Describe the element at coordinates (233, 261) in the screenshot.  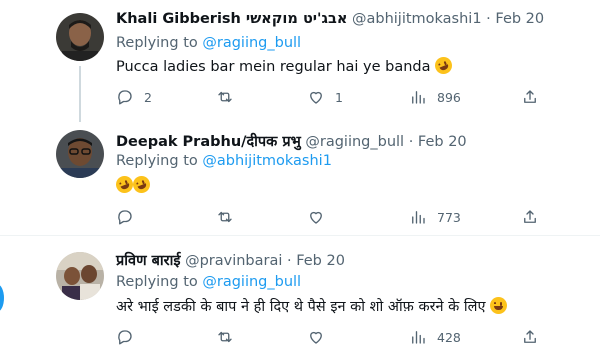
I see `handle: @pravinbarai` at that location.